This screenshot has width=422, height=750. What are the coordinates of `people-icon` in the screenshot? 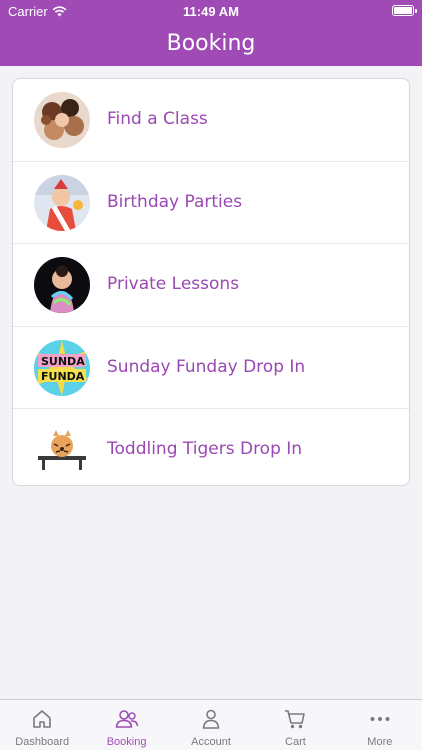 It's located at (126, 719).